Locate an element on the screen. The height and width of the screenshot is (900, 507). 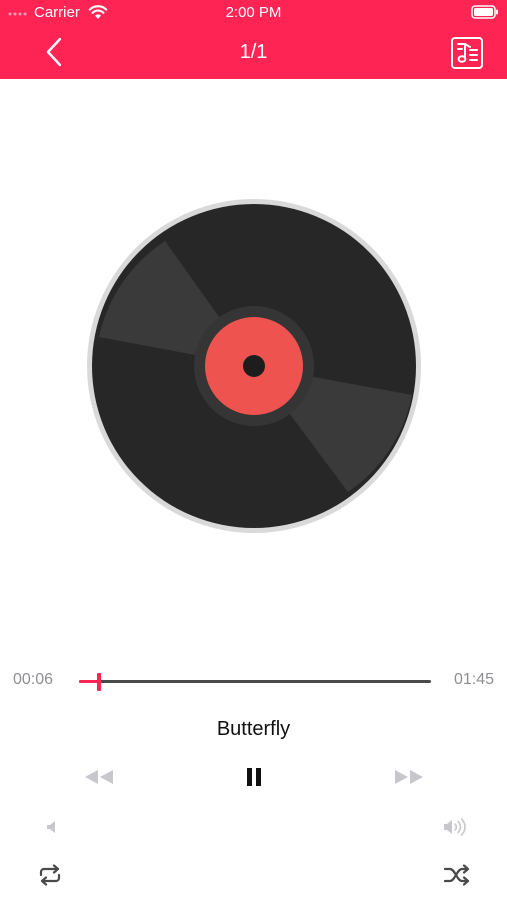
progress-slider is located at coordinates (255, 682).